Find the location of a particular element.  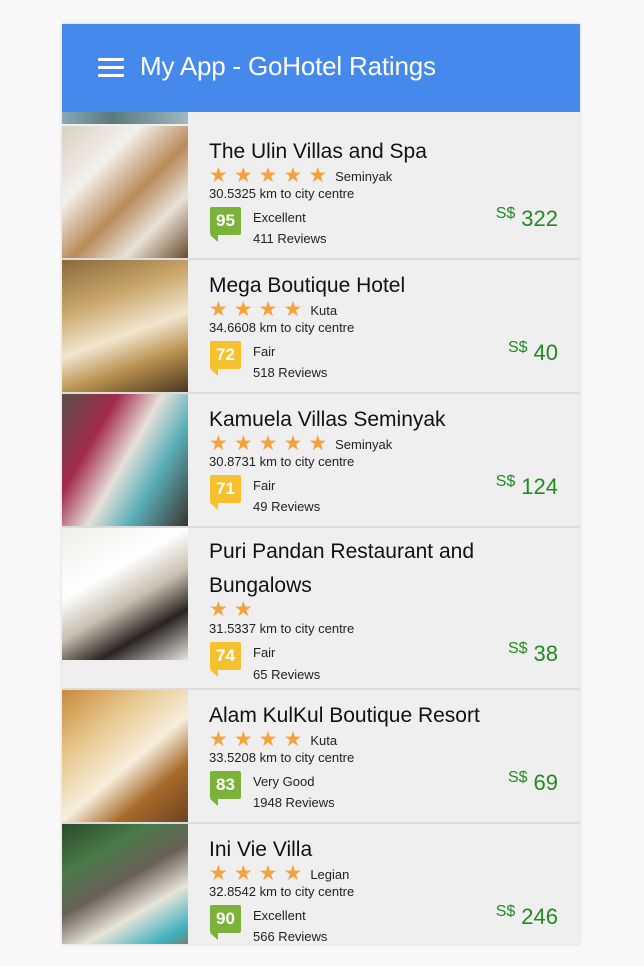

price: S$ 246 is located at coordinates (526, 916).